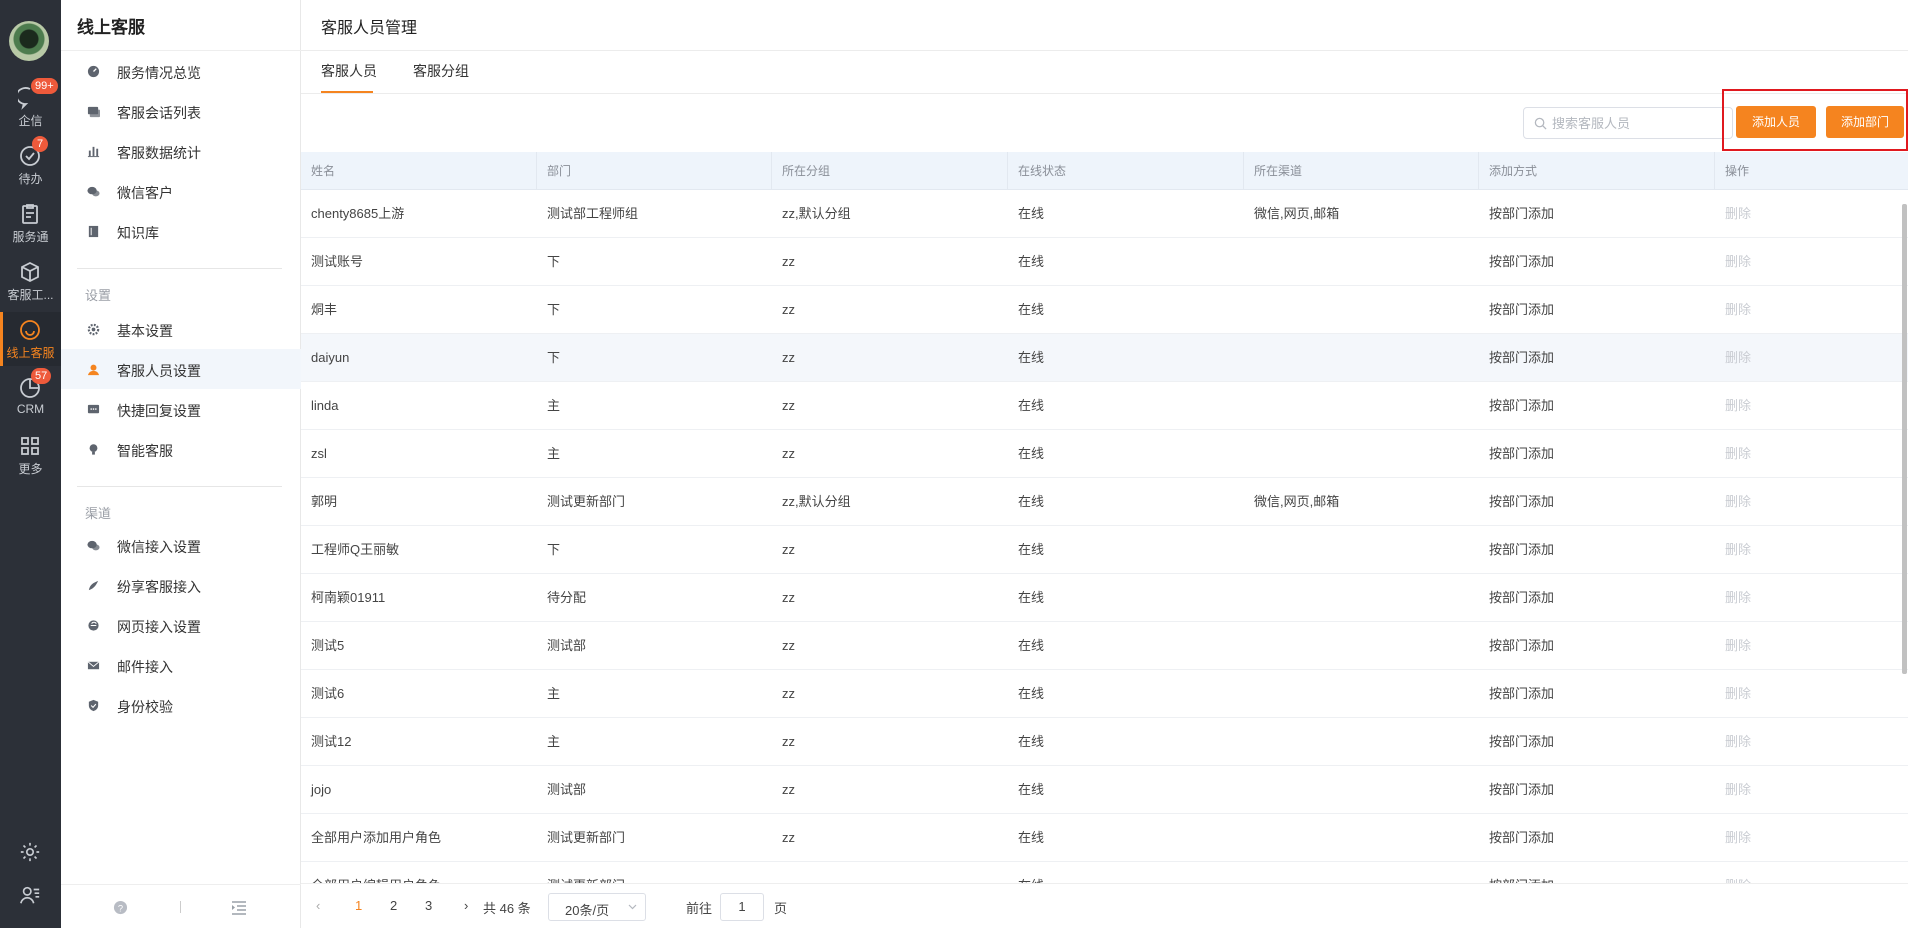 The image size is (1908, 928). Describe the element at coordinates (30, 852) in the screenshot. I see `gear-icon` at that location.